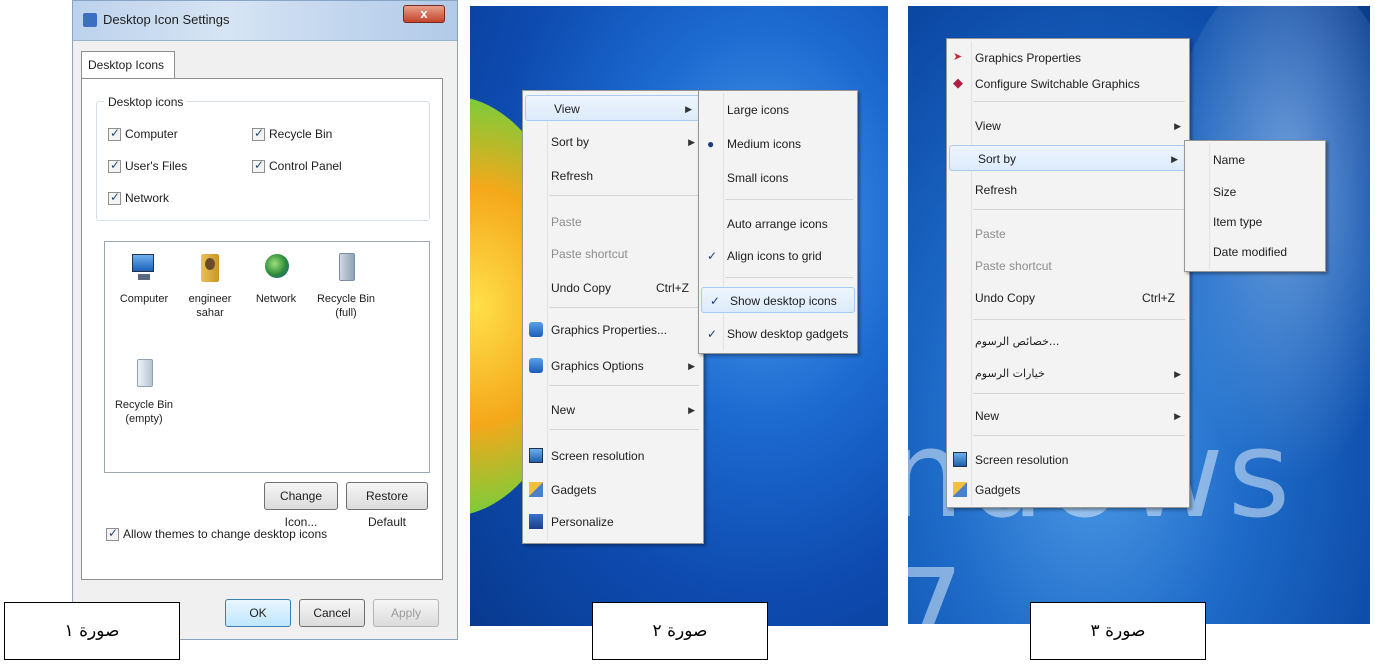 The width and height of the screenshot is (1375, 664). I want to click on submenu-item-size: Size, so click(1255, 192).